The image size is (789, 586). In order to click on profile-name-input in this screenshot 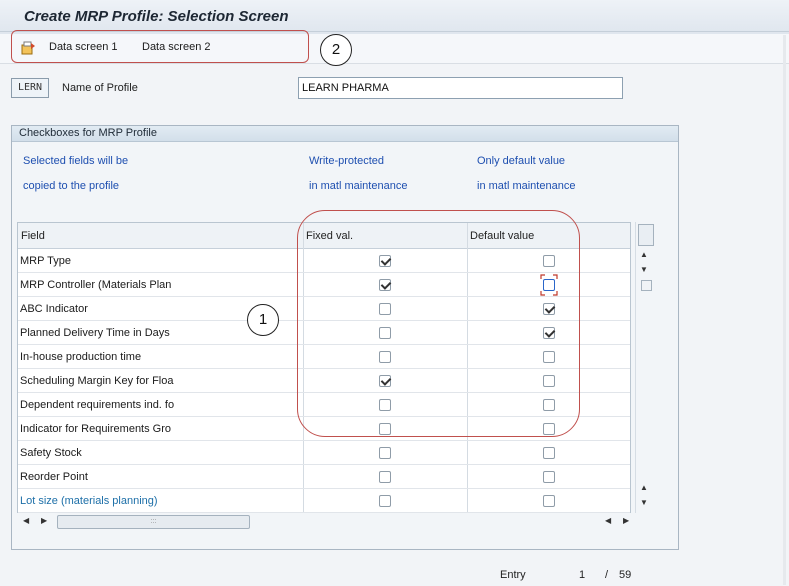, I will do `click(460, 88)`.